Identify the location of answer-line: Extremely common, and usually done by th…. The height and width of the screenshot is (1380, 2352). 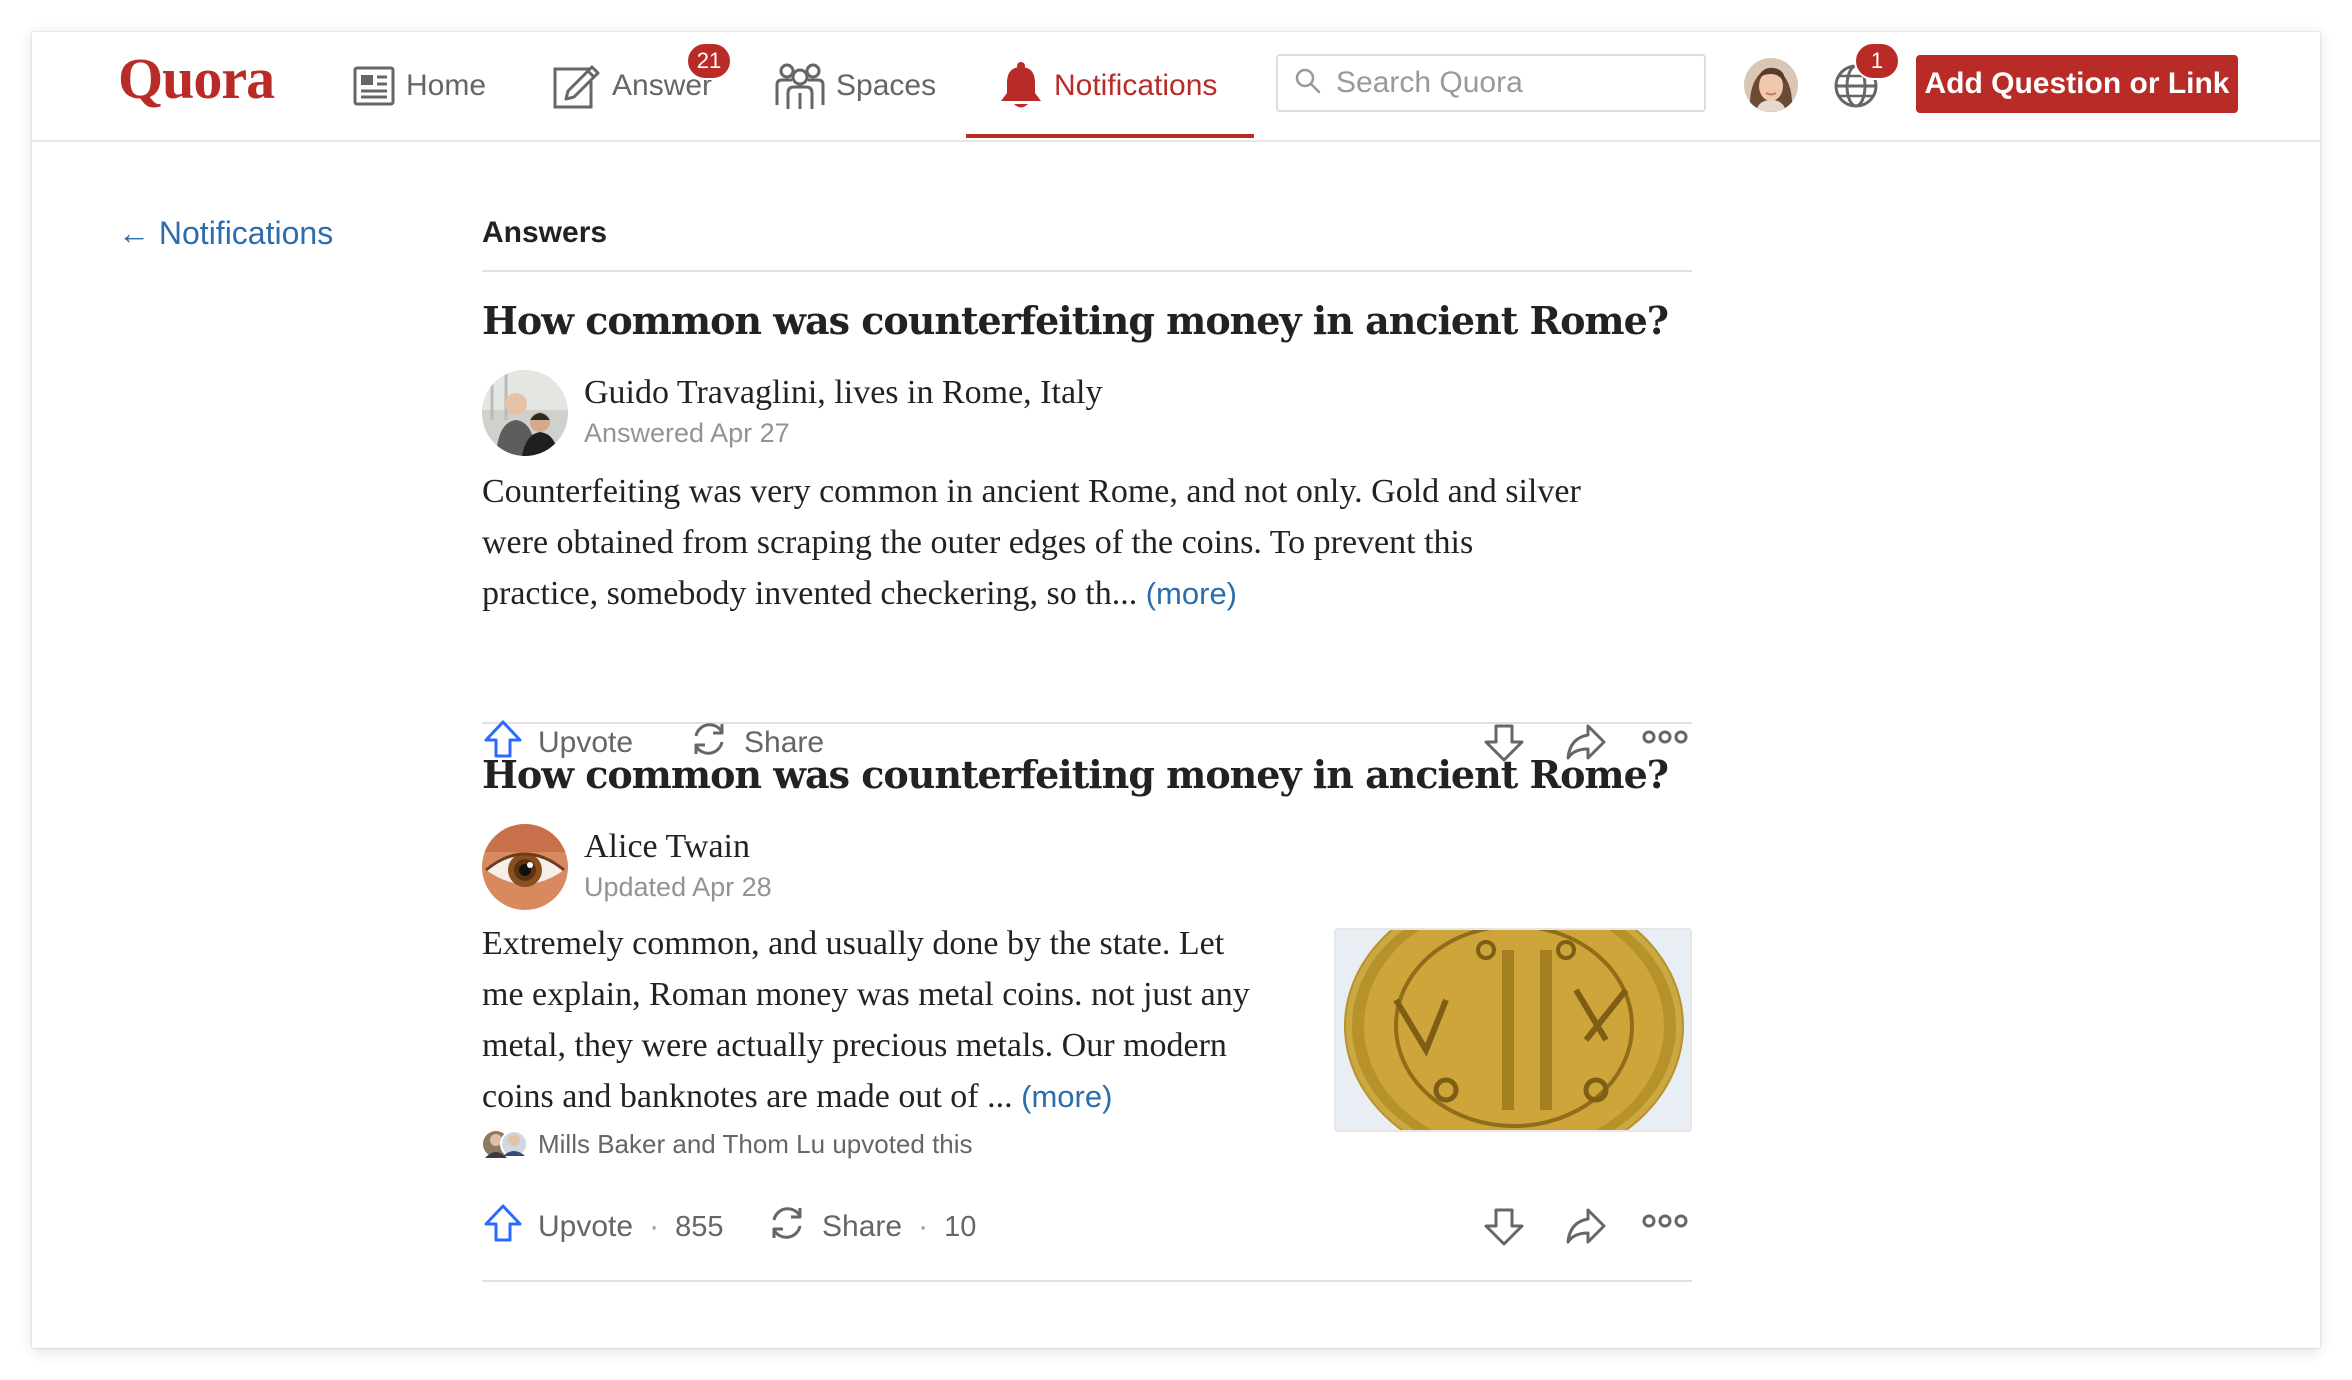
(853, 943).